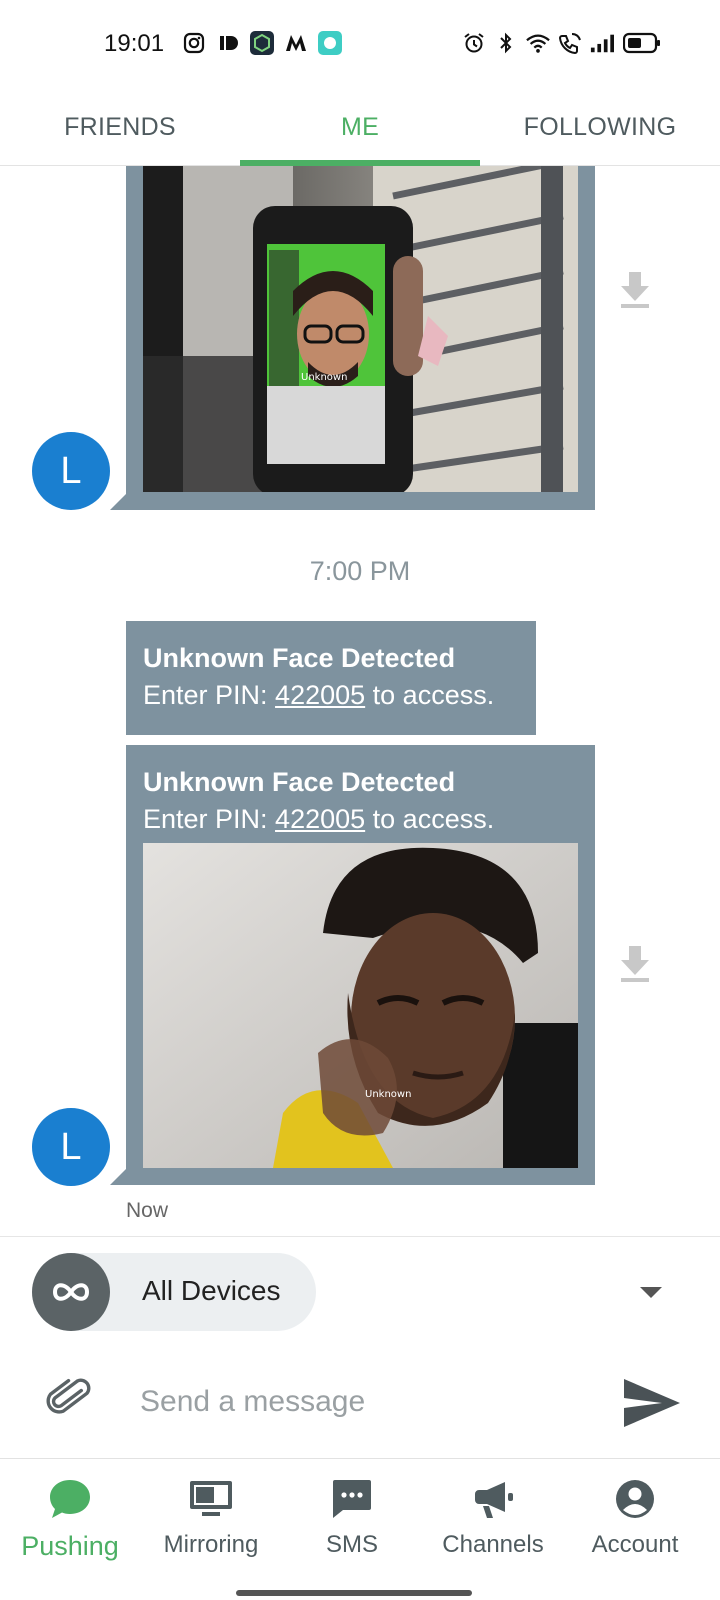  Describe the element at coordinates (70, 1530) in the screenshot. I see `nav-pushing: Pushing` at that location.